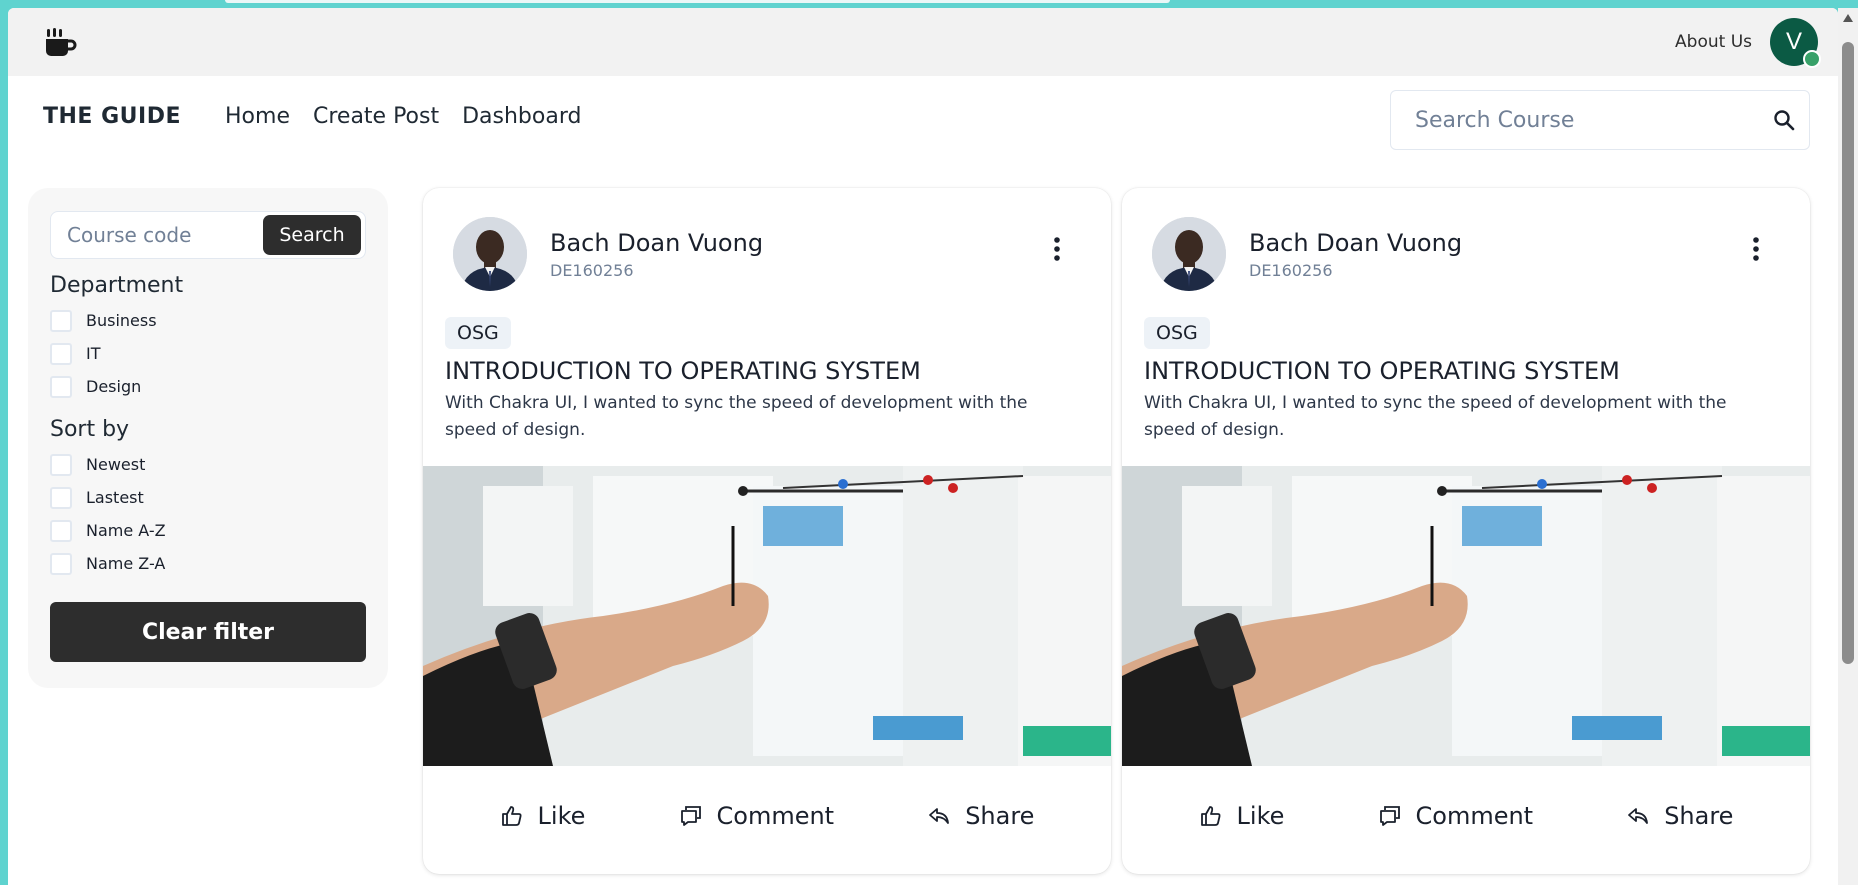 This screenshot has width=1858, height=885. I want to click on department-heading: Department, so click(117, 285).